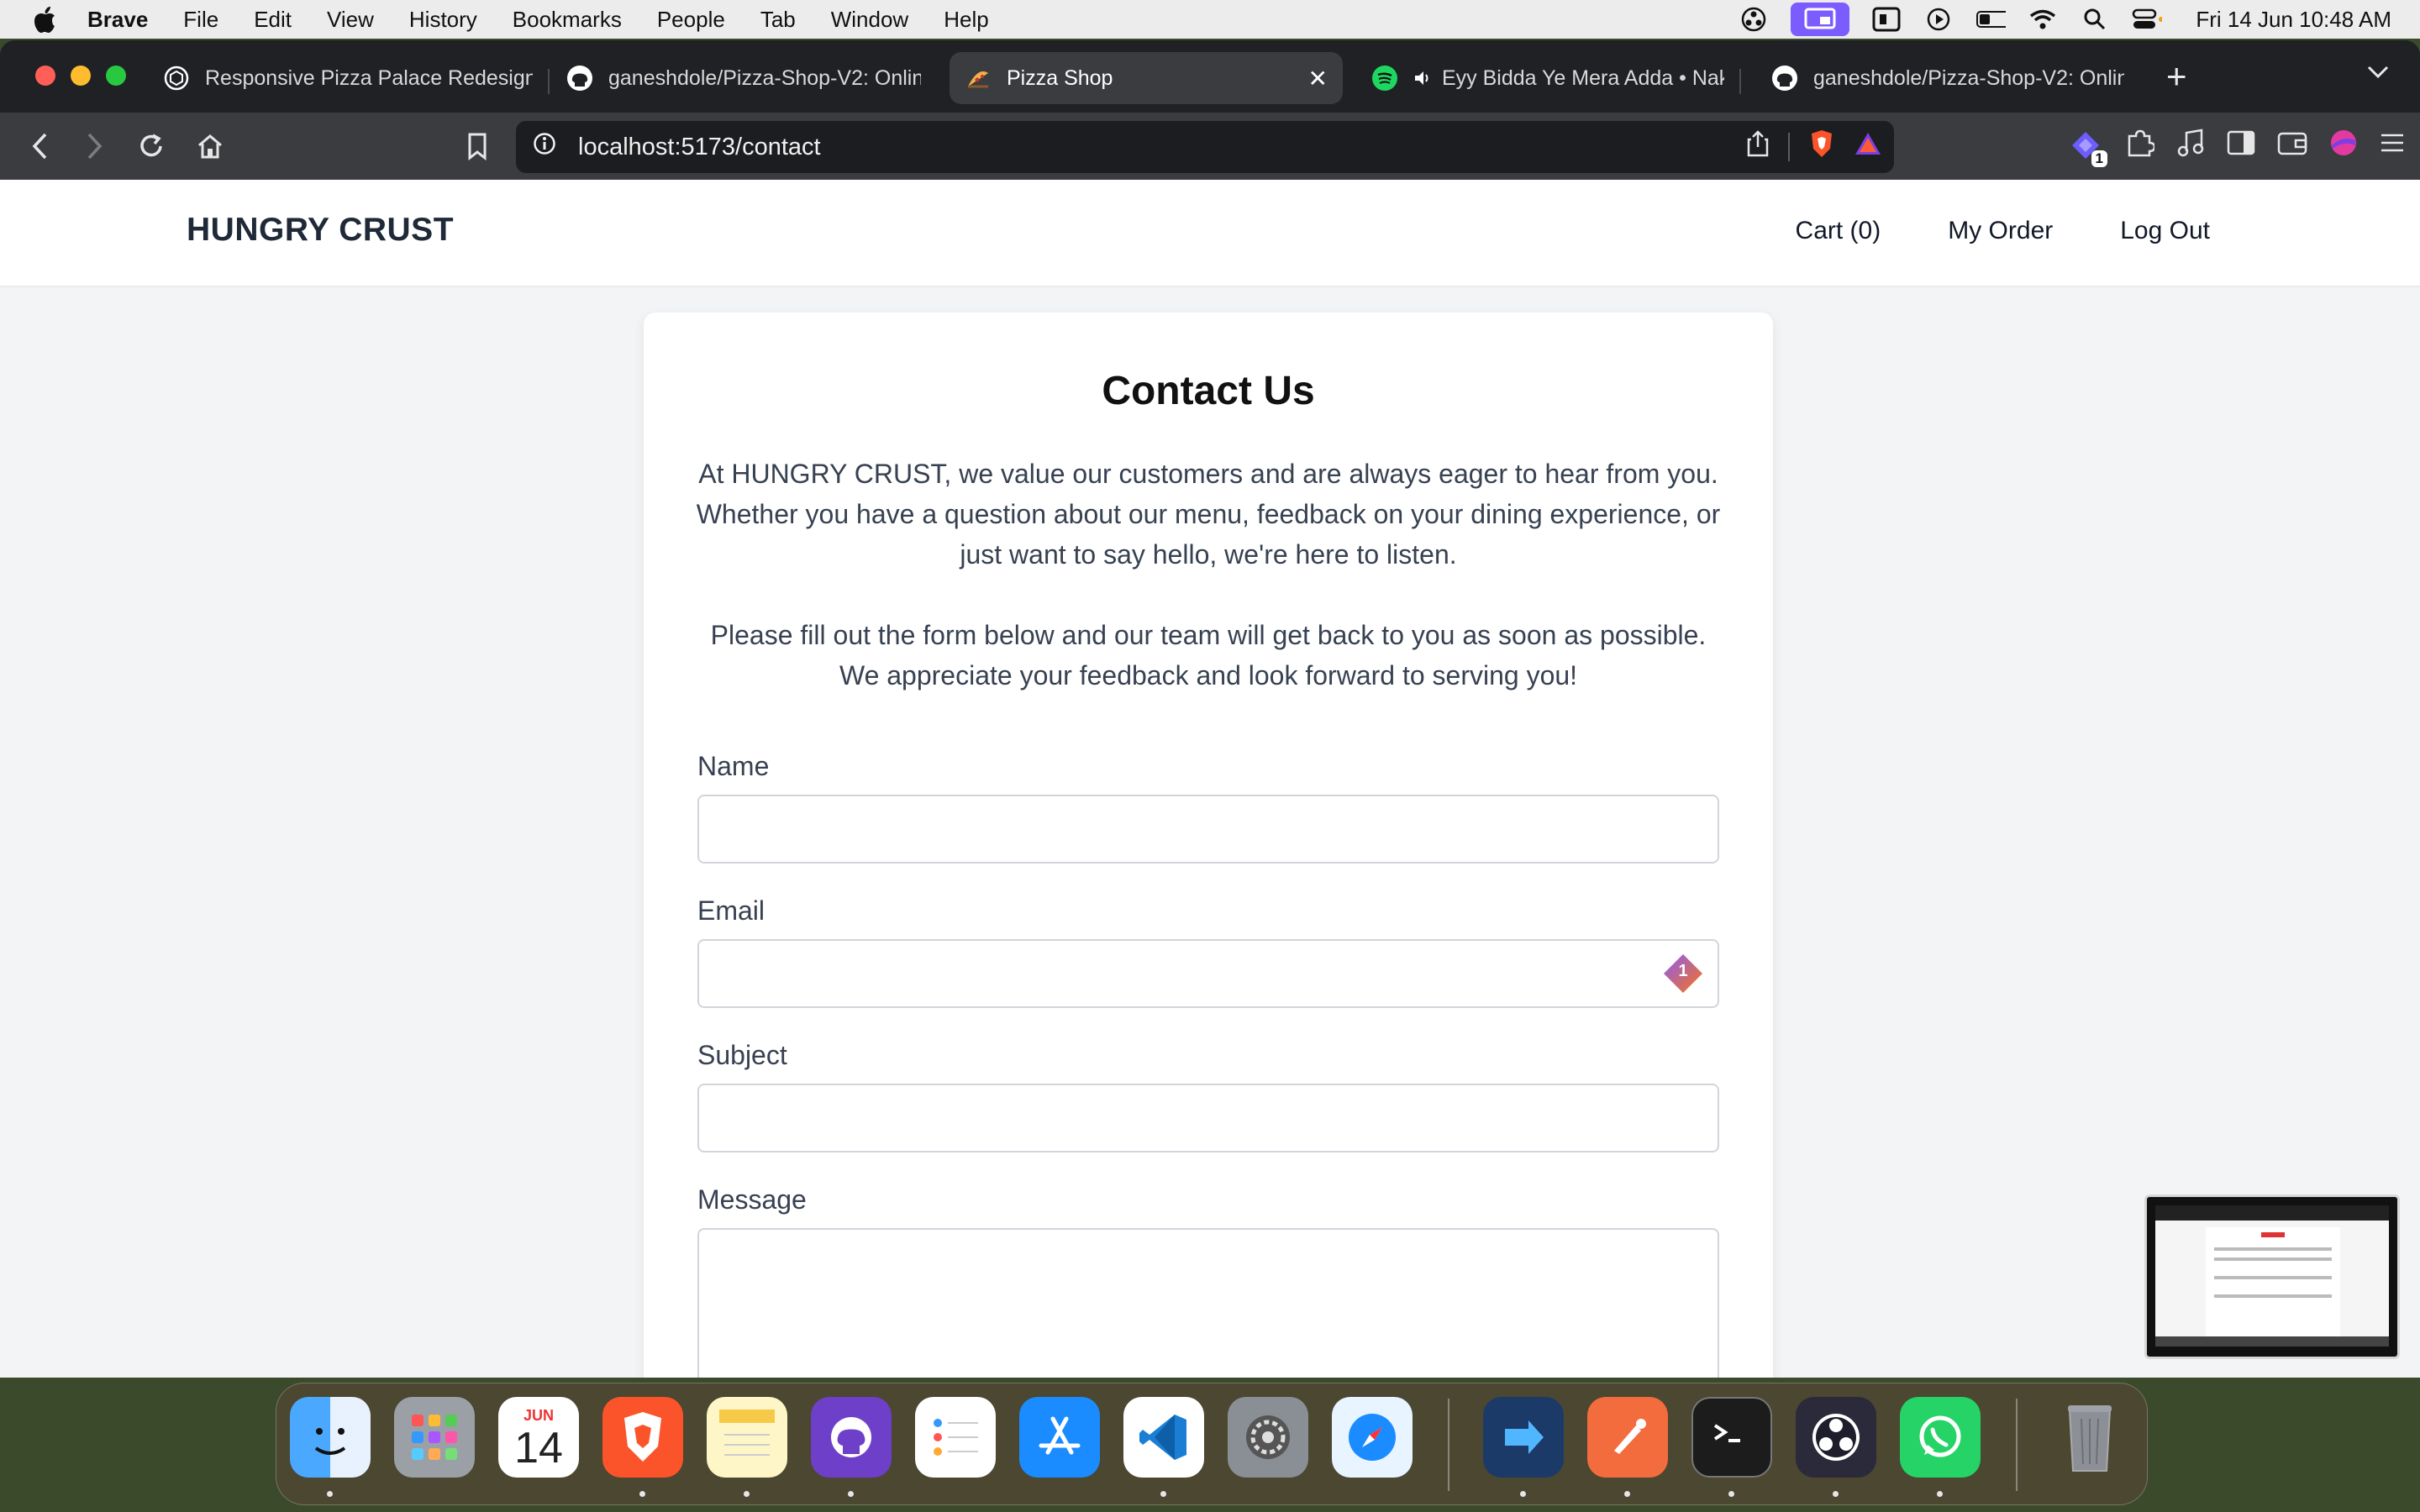 The height and width of the screenshot is (1512, 2420). What do you see at coordinates (1146, 78) in the screenshot?
I see `tab-pizza-shop: Pizza Shop ✕` at bounding box center [1146, 78].